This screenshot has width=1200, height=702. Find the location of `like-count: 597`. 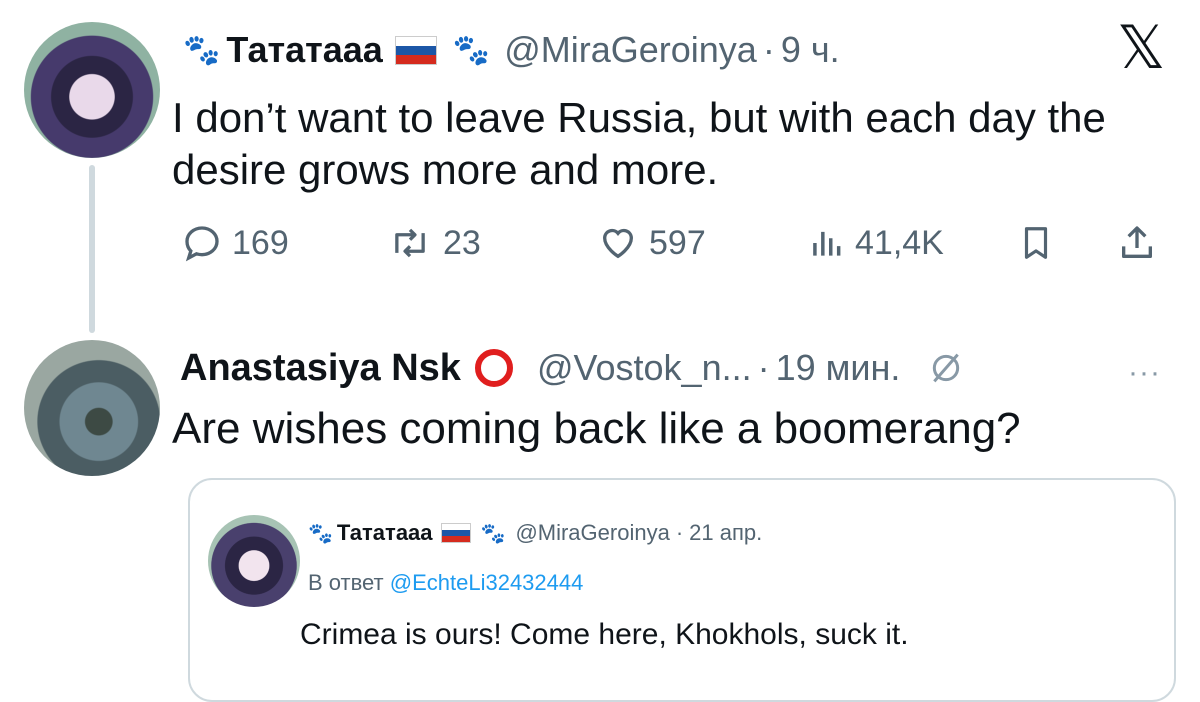

like-count: 597 is located at coordinates (677, 242).